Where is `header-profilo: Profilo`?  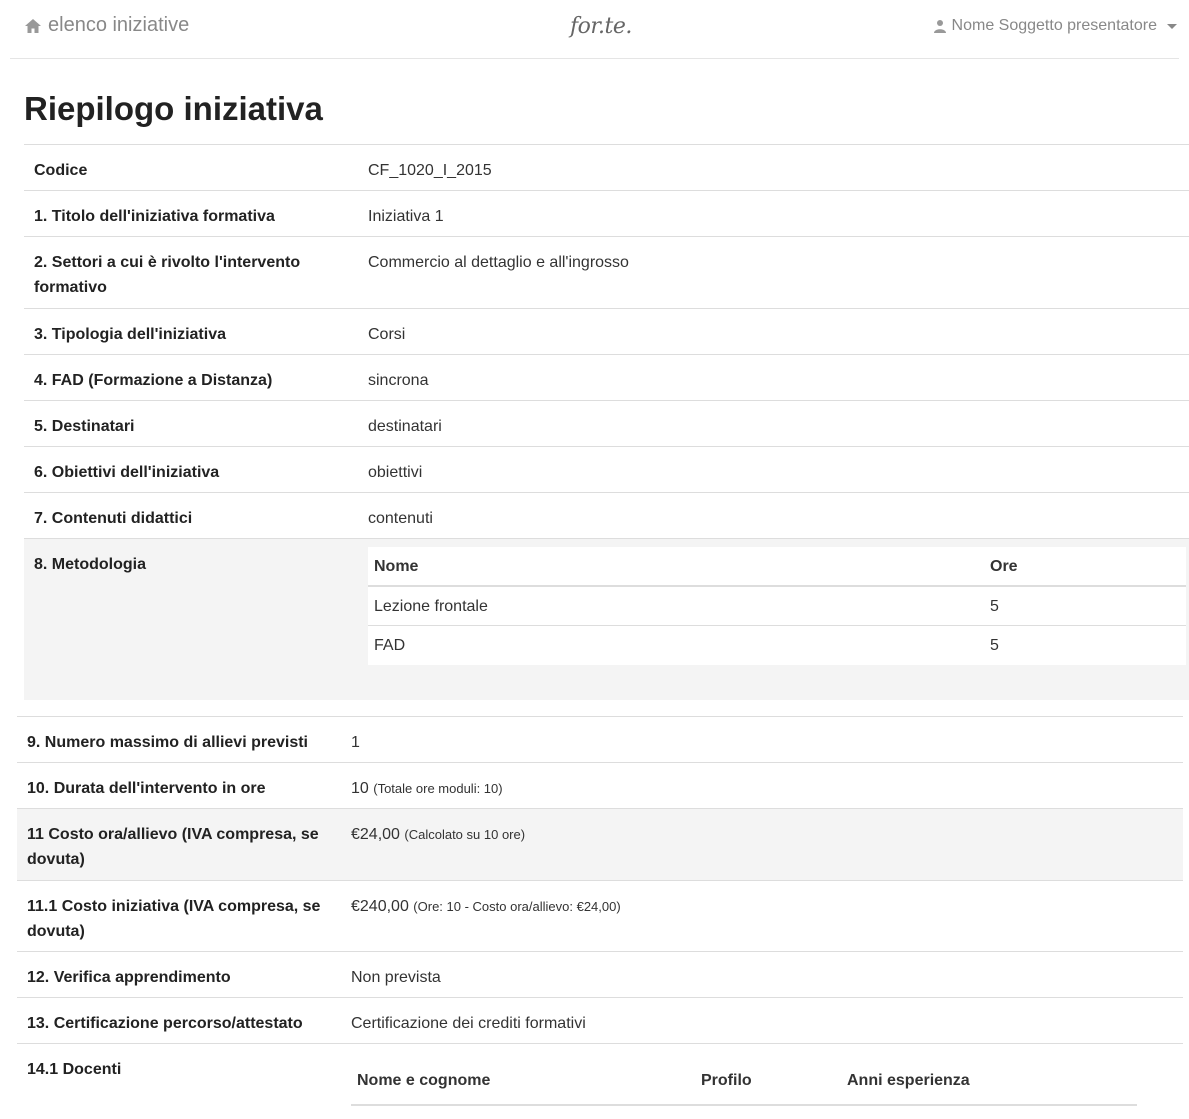
header-profilo: Profilo is located at coordinates (726, 1080).